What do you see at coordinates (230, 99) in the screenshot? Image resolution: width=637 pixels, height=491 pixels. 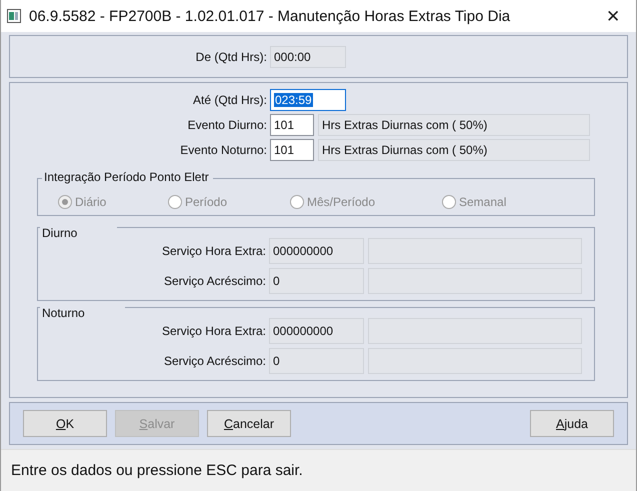 I see `field-label: Até (Qtd Hrs):` at bounding box center [230, 99].